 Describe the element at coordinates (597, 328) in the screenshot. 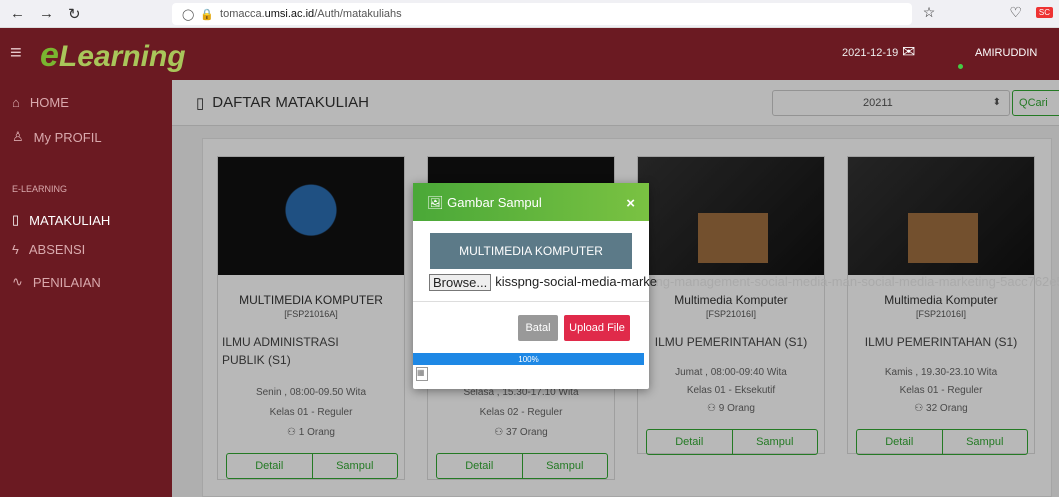

I see `upload-file-button: Upload File` at that location.